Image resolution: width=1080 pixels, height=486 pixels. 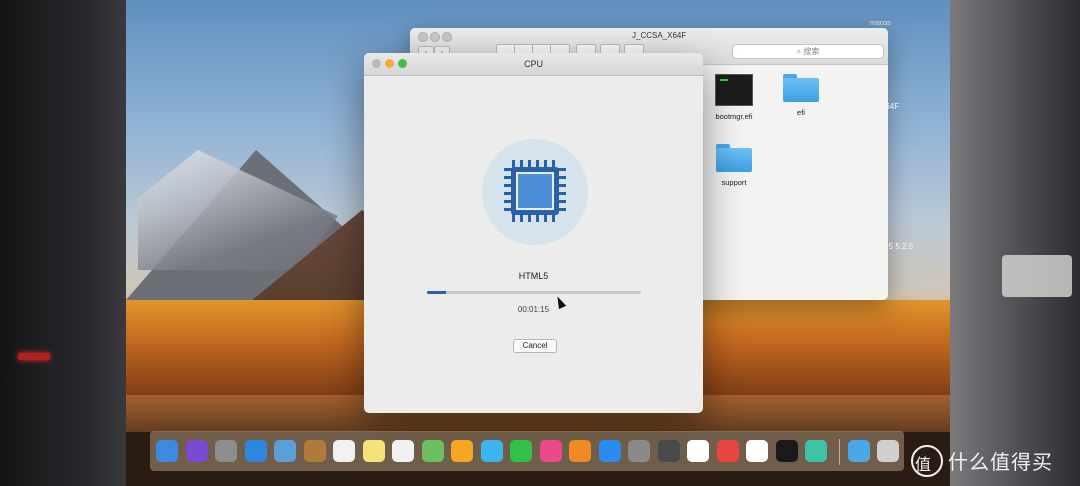 What do you see at coordinates (727, 451) in the screenshot?
I see `wps-icon` at bounding box center [727, 451].